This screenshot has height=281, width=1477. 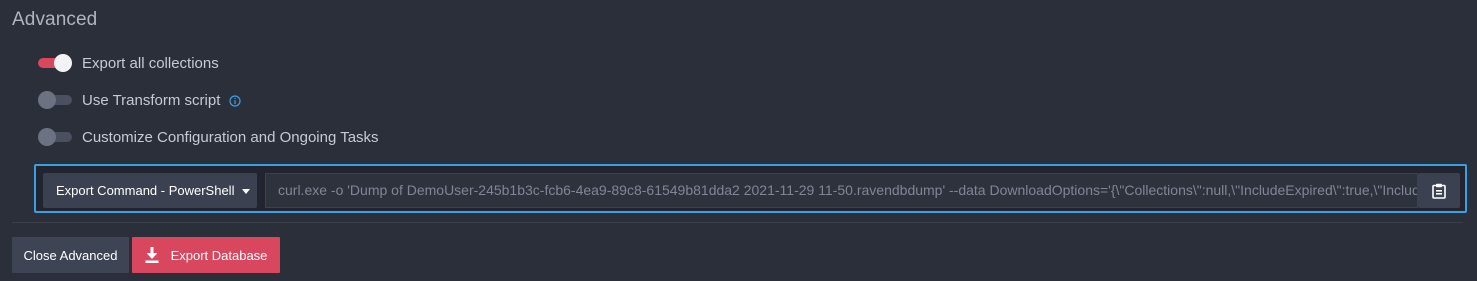 I want to click on toggle-row-use-transform-script: Use Transform script, so click(x=139, y=100).